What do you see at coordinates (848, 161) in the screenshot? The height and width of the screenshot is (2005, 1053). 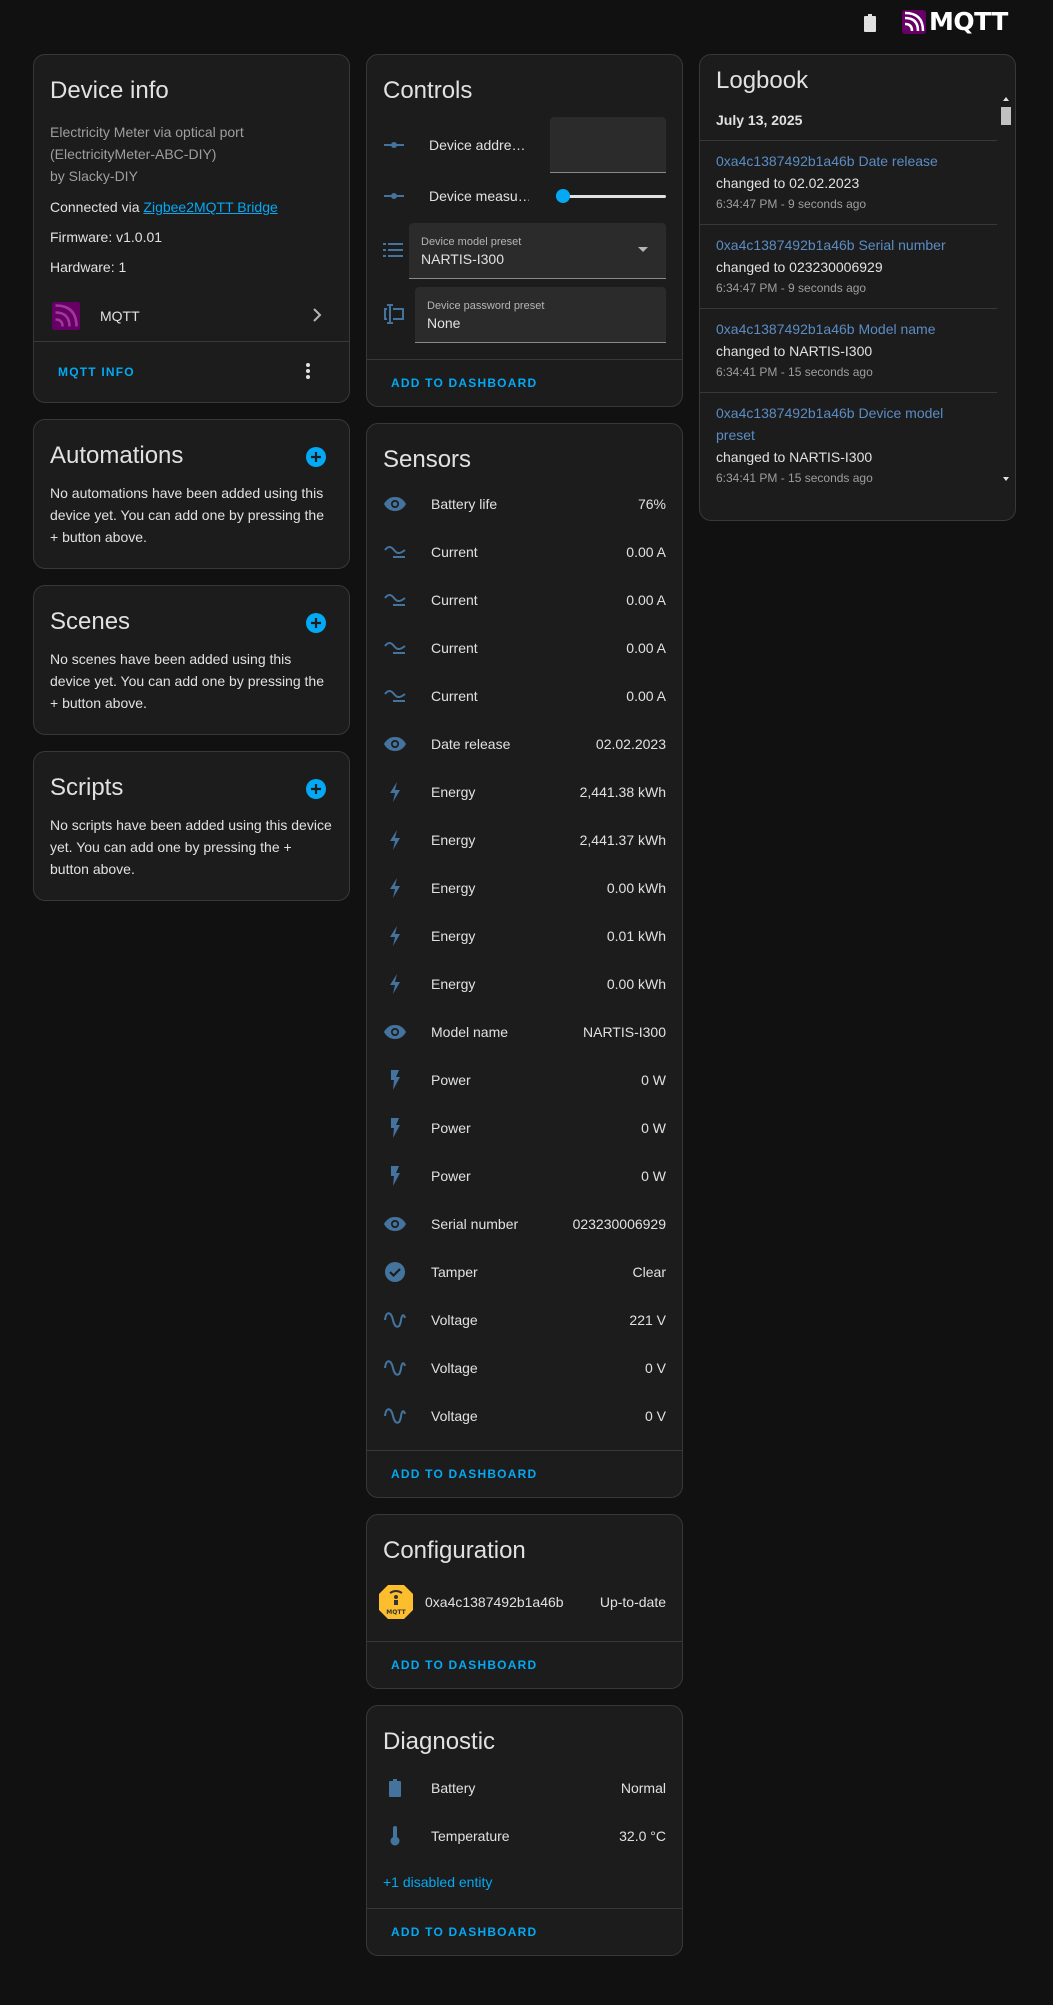 I see `logbook-entity-link: 0xa4c1387492b1a46b Date release` at bounding box center [848, 161].